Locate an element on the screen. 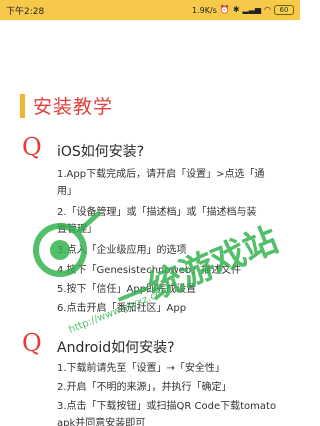 The width and height of the screenshot is (320, 426). android-step-3: 3.点击「下载按钮」或扫描QR Code下载tomato is located at coordinates (167, 406).